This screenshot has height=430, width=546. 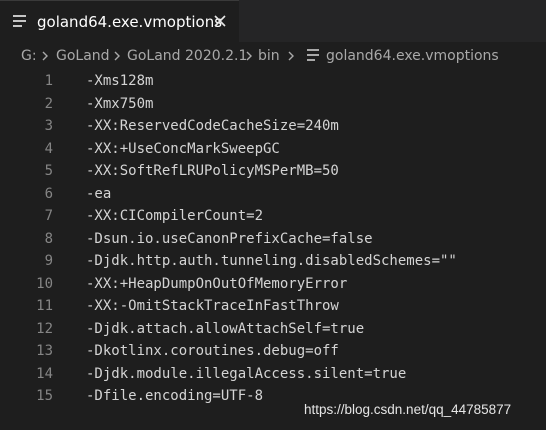 I want to click on breadcrumb-item-goland: GoLand, so click(x=83, y=56).